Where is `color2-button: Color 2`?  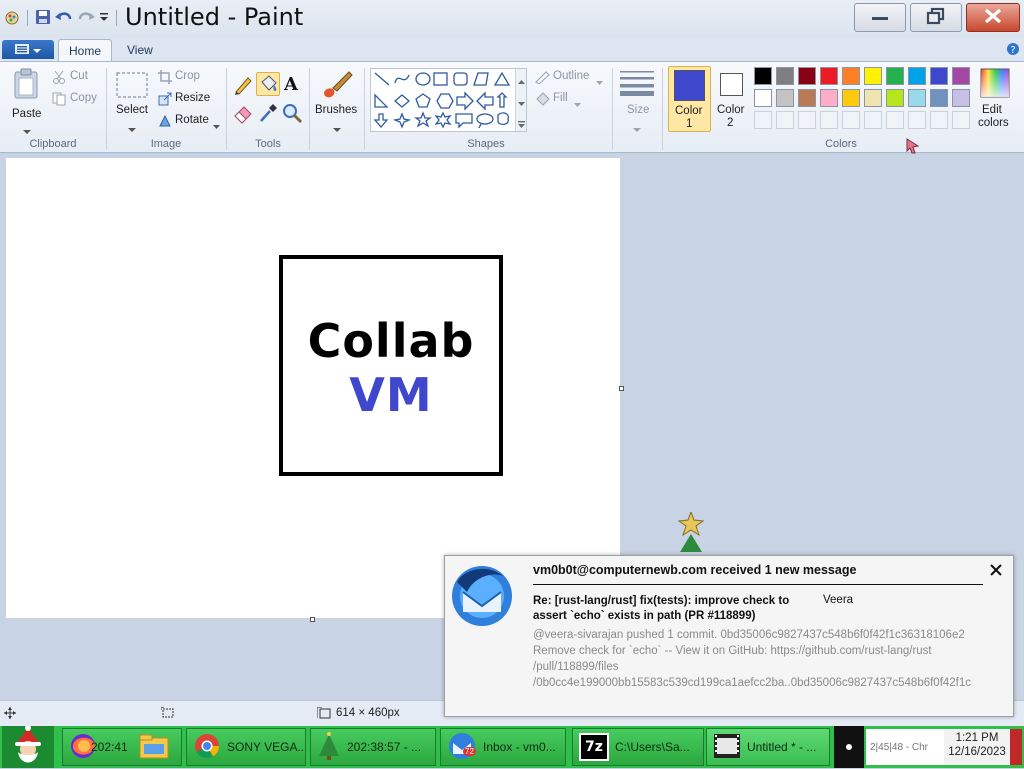 color2-button: Color 2 is located at coordinates (732, 99).